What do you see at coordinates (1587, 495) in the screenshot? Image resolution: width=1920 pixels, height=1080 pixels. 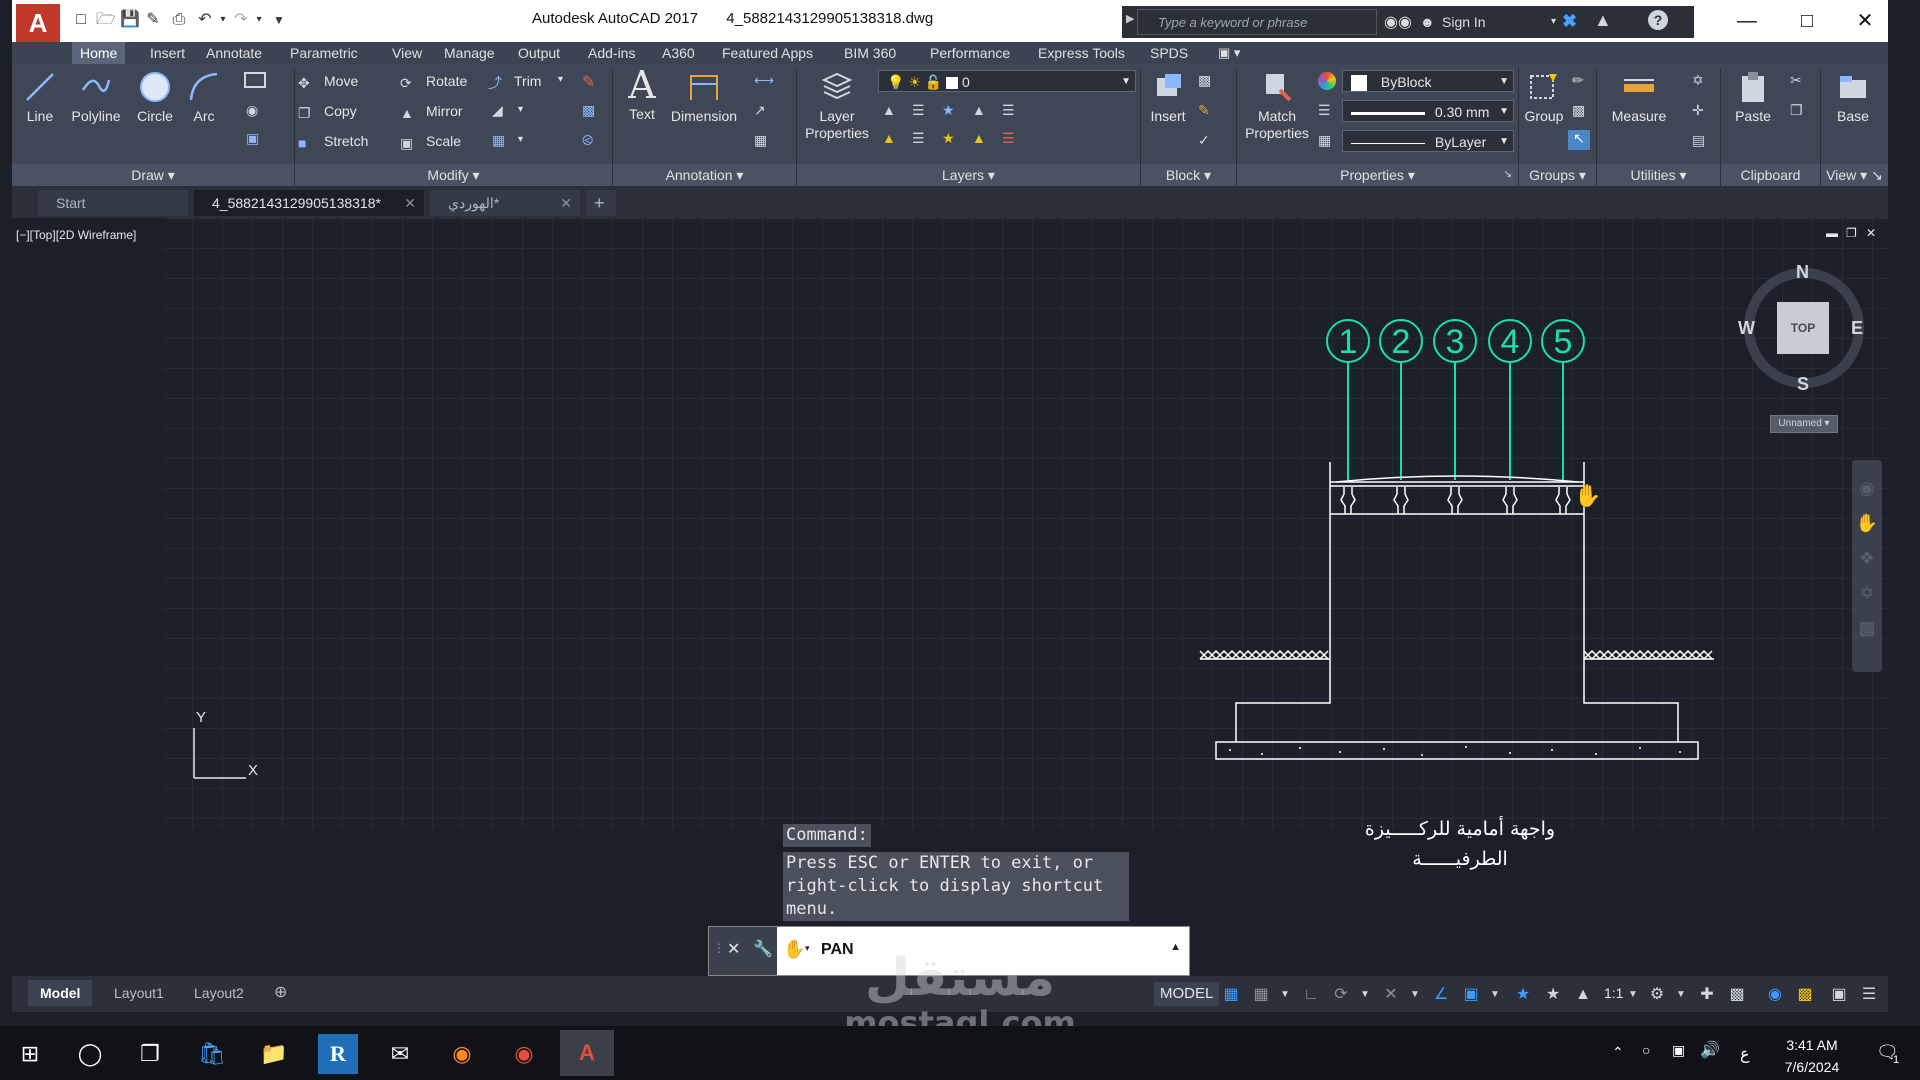 I see `pan-cursor-icon: ✋` at bounding box center [1587, 495].